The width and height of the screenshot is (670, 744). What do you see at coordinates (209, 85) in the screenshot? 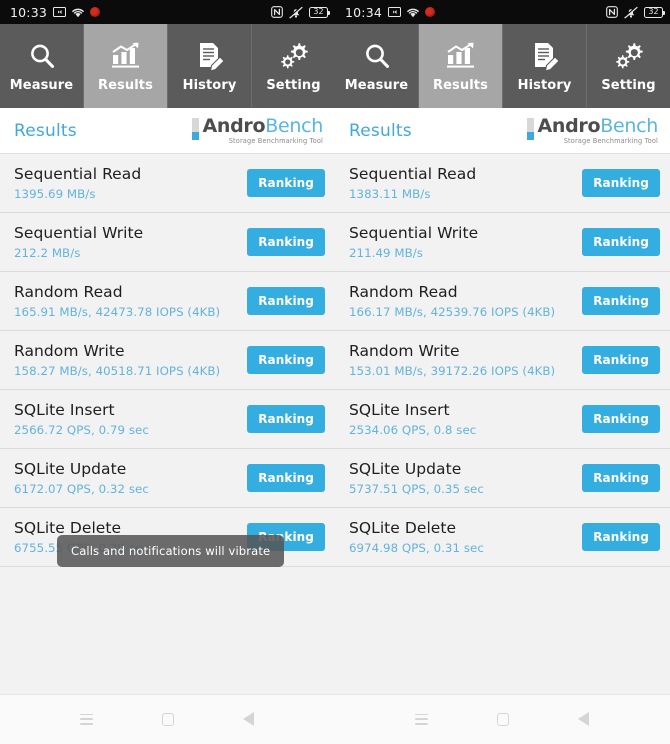
I see `tab-label: History` at bounding box center [209, 85].